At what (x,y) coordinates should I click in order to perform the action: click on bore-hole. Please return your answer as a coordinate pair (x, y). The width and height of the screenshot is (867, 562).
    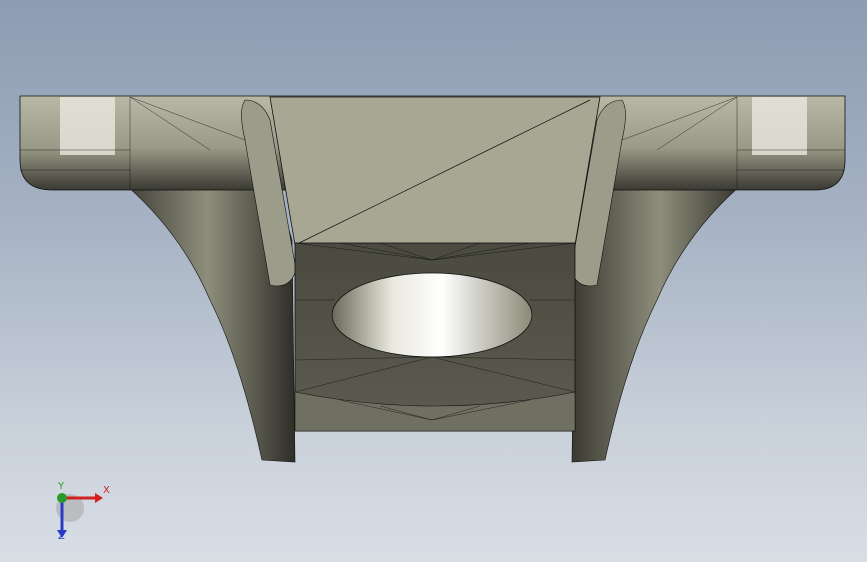
    Looking at the image, I should click on (432, 315).